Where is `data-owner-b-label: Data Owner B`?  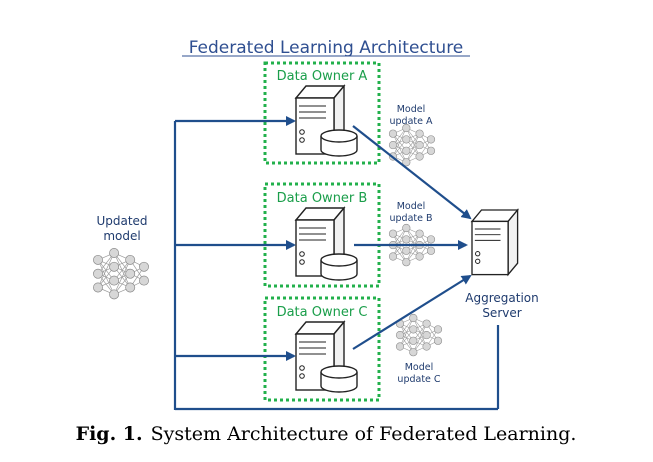
data-owner-b-label: Data Owner B is located at coordinates (322, 198).